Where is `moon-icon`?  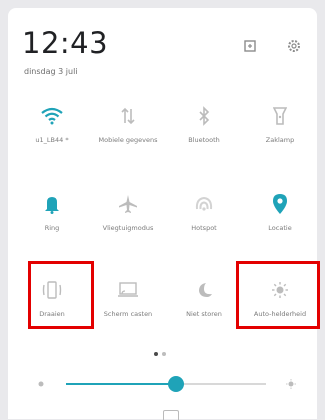
moon-icon is located at coordinates (204, 290).